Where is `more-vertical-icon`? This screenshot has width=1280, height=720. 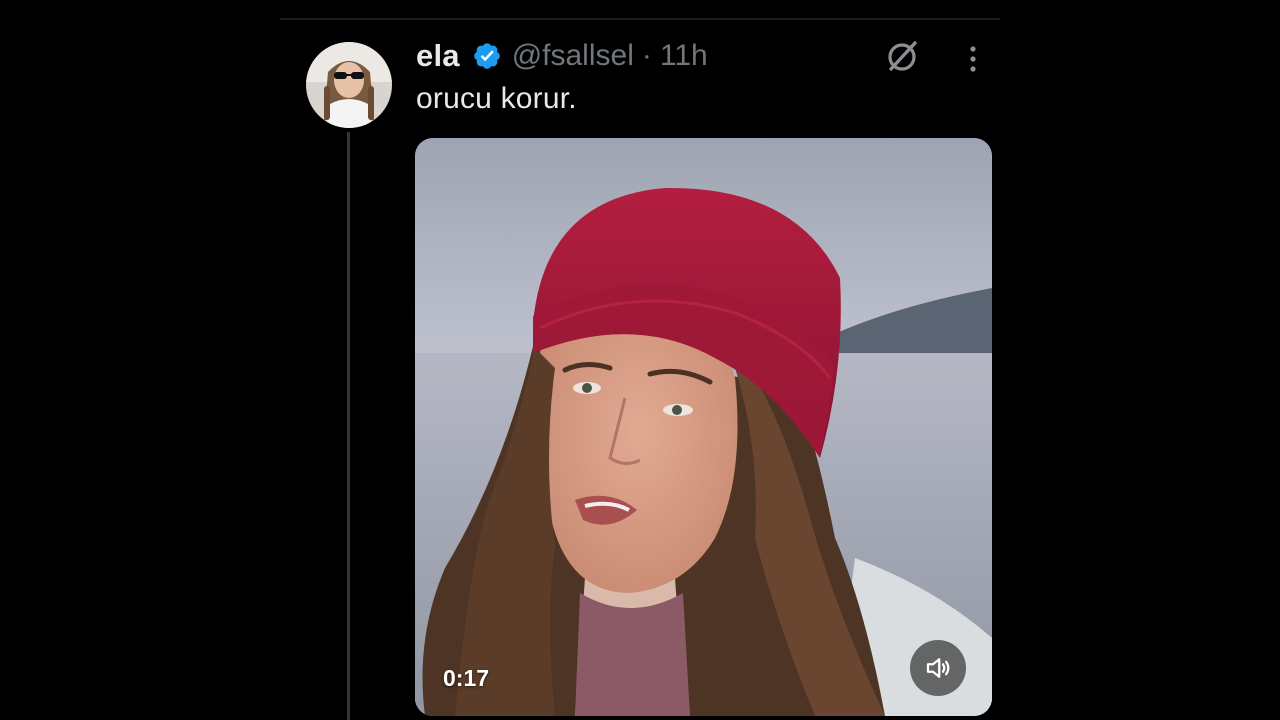 more-vertical-icon is located at coordinates (973, 59).